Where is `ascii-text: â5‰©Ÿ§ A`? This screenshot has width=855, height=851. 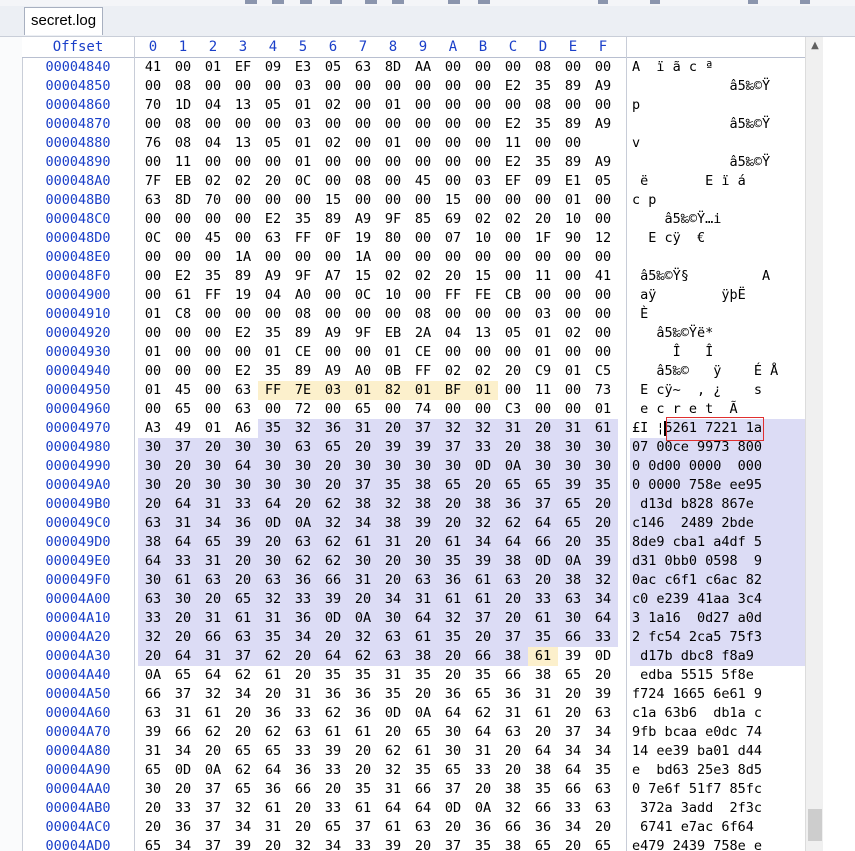
ascii-text: â5‰©Ÿ§ A is located at coordinates (717, 276).